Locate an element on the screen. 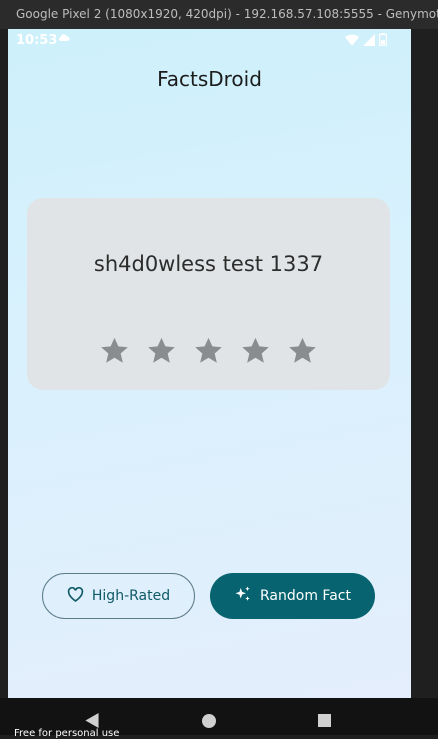  status-time: 10:53 is located at coordinates (37, 40).